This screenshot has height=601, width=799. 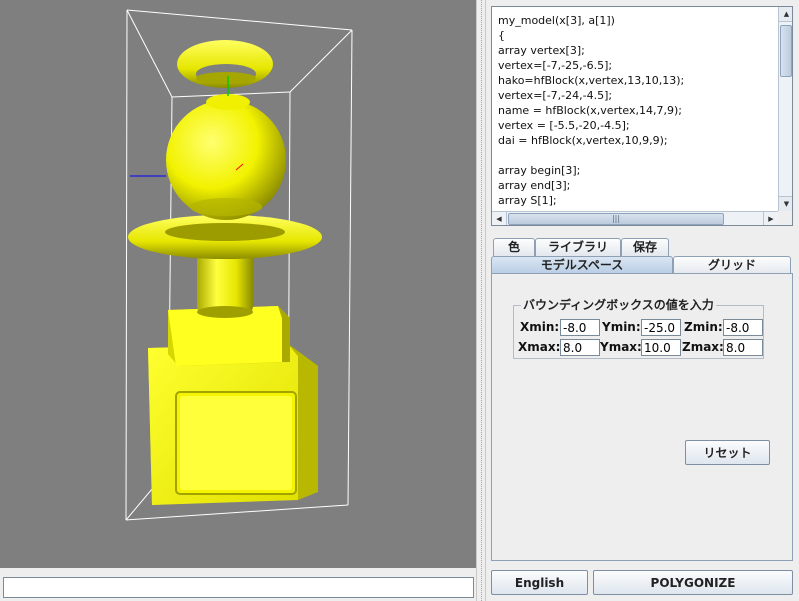 What do you see at coordinates (743, 327) in the screenshot?
I see `zmin-input` at bounding box center [743, 327].